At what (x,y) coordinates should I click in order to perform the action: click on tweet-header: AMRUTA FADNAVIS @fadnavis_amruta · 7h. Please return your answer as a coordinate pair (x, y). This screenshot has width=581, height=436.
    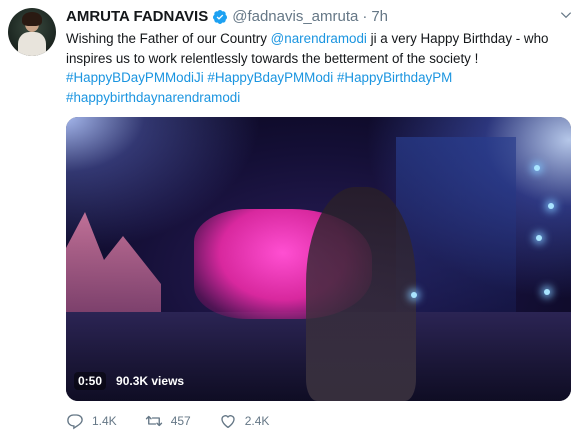
    Looking at the image, I should click on (227, 17).